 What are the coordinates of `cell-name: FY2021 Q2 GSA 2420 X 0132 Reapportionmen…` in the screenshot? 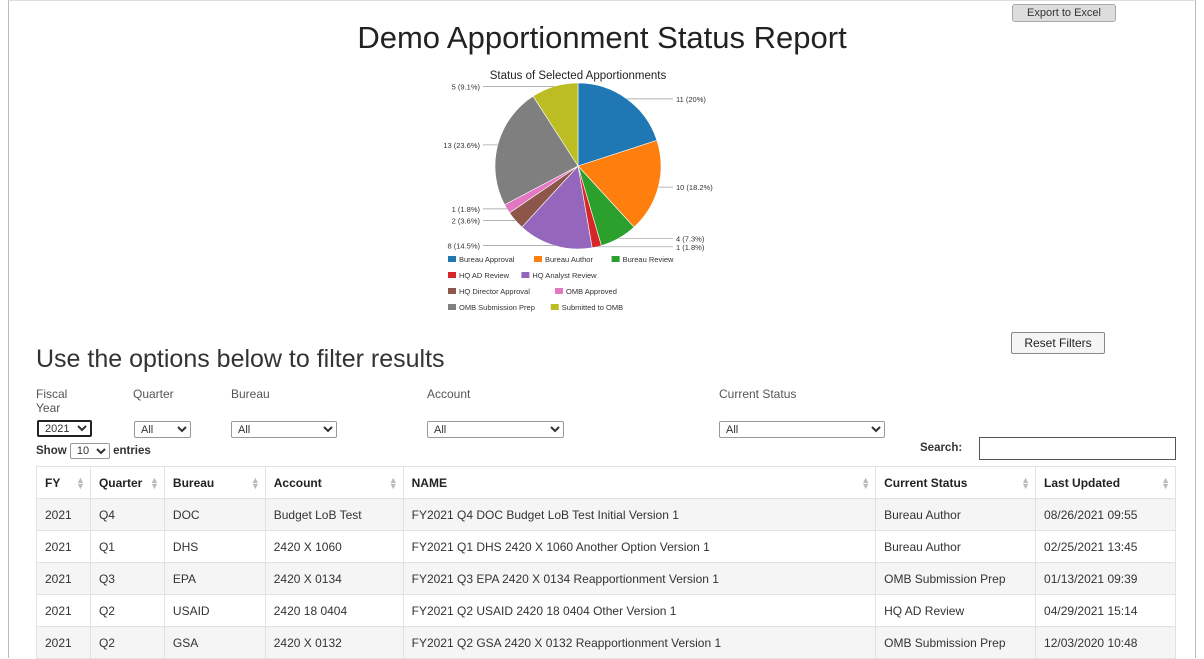 It's located at (639, 642).